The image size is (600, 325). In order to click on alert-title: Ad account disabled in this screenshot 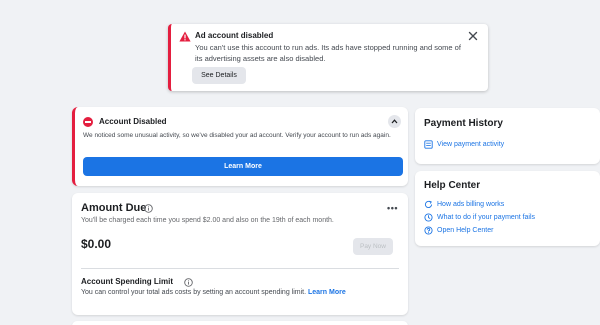, I will do `click(234, 35)`.